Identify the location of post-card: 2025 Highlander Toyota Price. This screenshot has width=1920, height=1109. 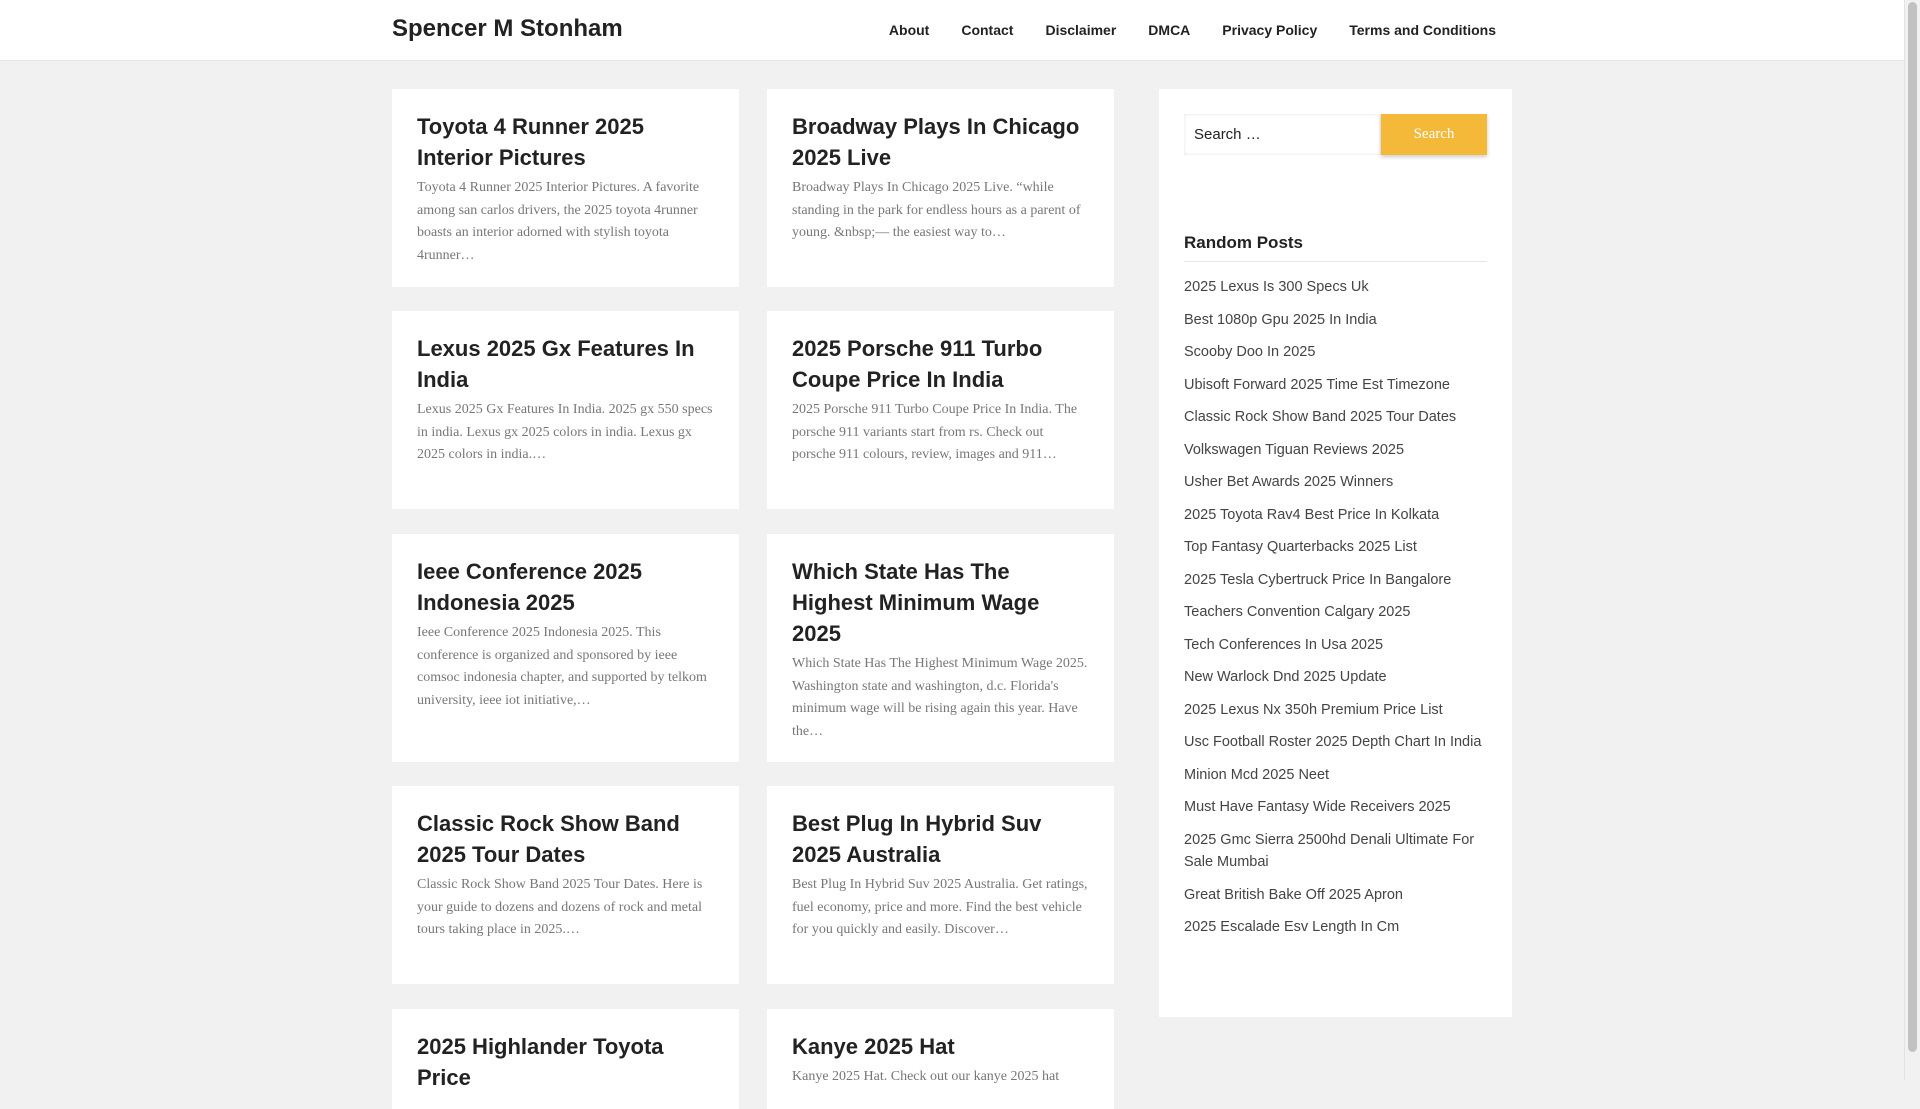
(565, 1059).